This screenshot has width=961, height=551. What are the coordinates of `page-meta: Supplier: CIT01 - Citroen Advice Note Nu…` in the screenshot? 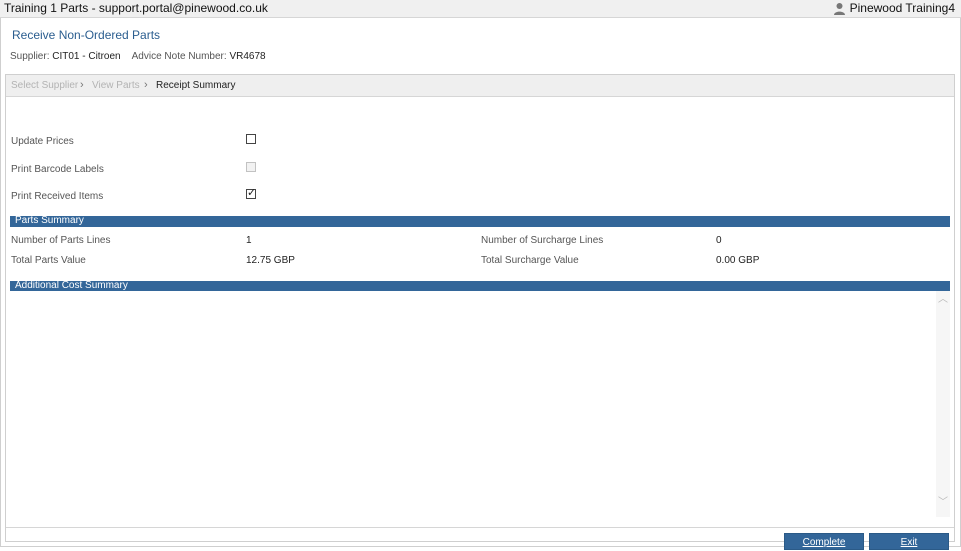 It's located at (138, 56).